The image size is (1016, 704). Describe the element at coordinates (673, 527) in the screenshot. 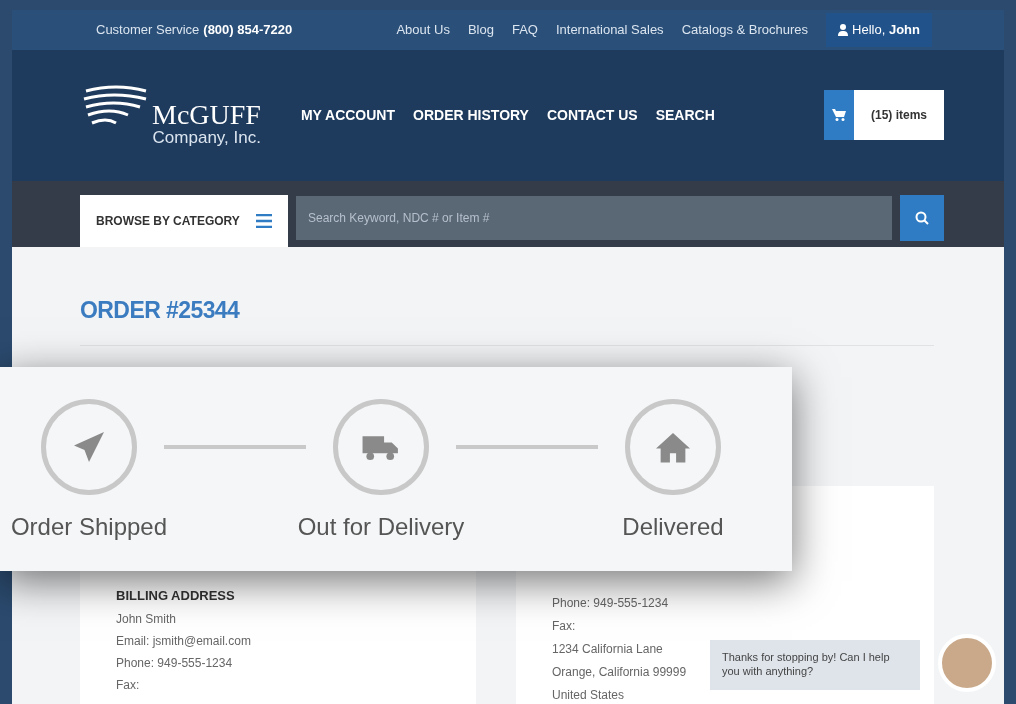

I see `step-label: Delivered` at that location.